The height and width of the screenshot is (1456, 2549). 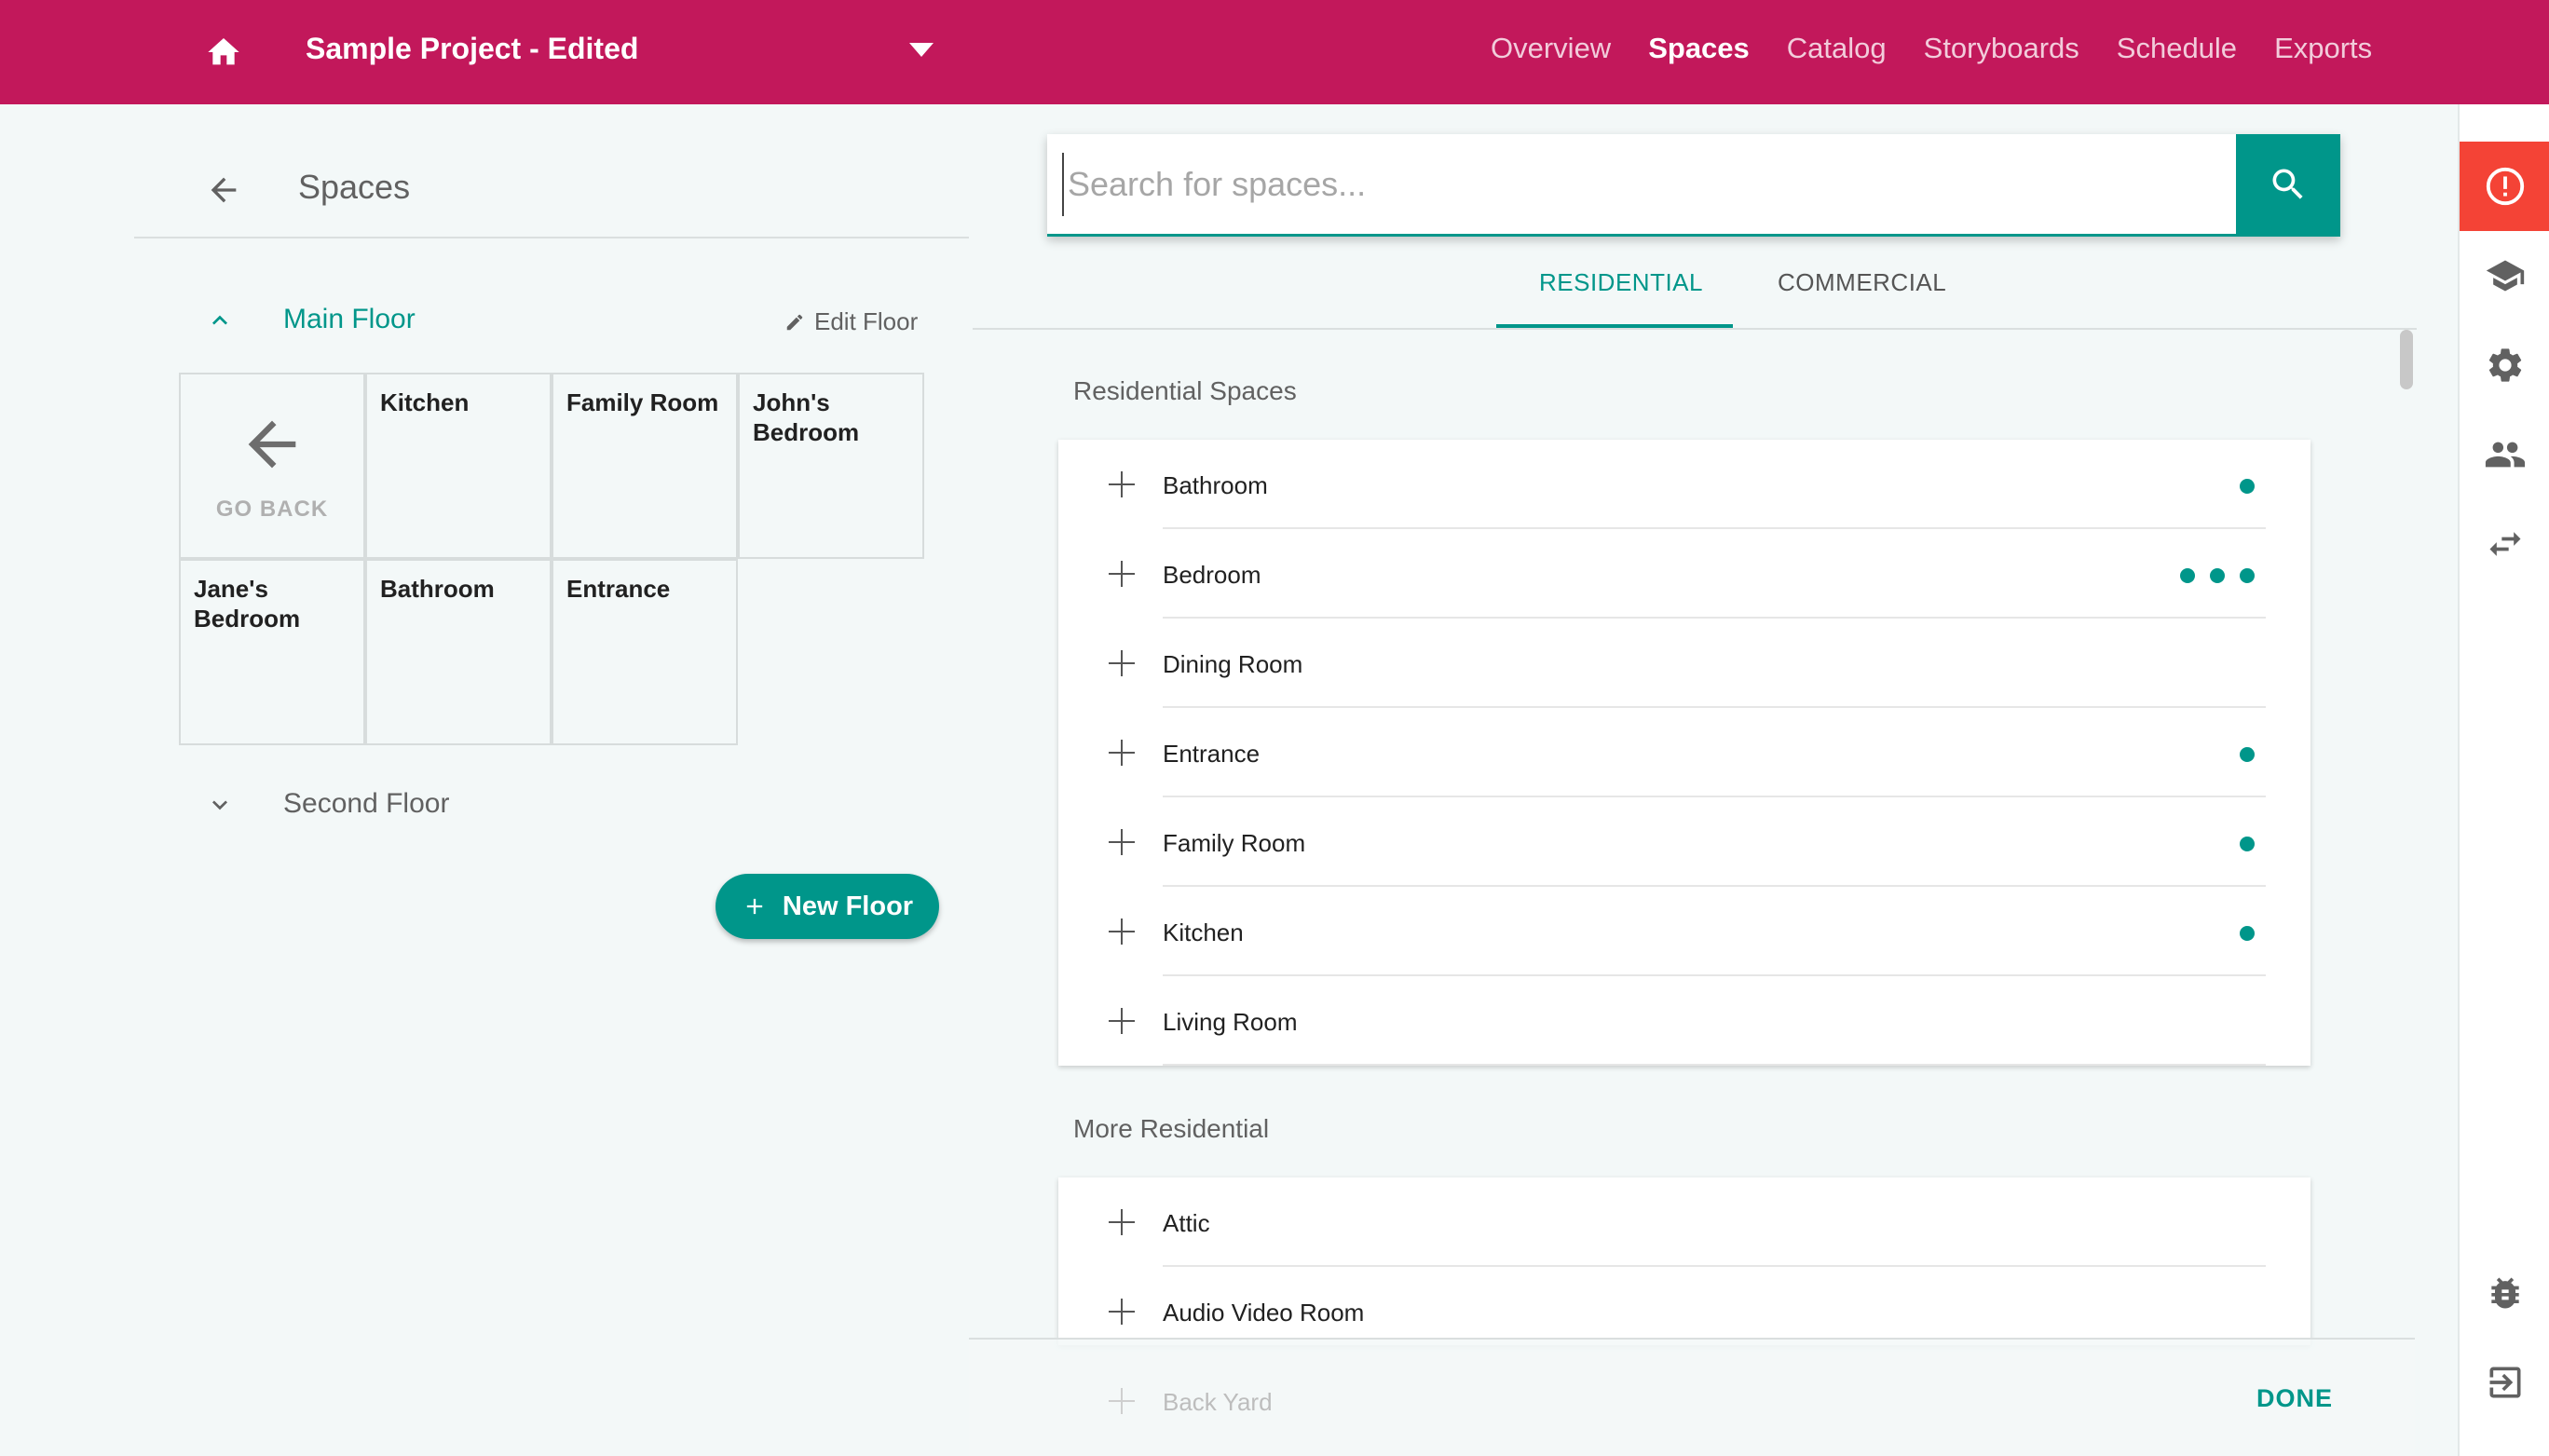 I want to click on search-button, so click(x=2288, y=184).